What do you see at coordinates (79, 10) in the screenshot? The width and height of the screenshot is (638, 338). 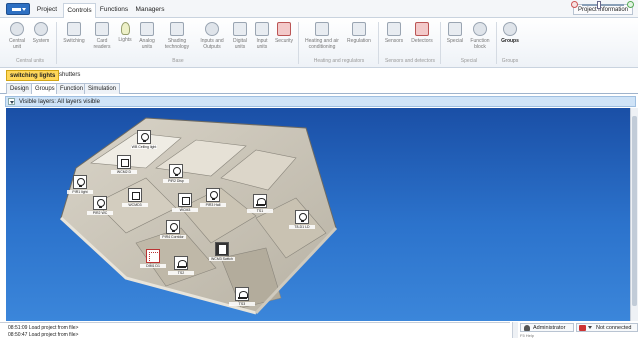 I see `tab-controls: Controls` at bounding box center [79, 10].